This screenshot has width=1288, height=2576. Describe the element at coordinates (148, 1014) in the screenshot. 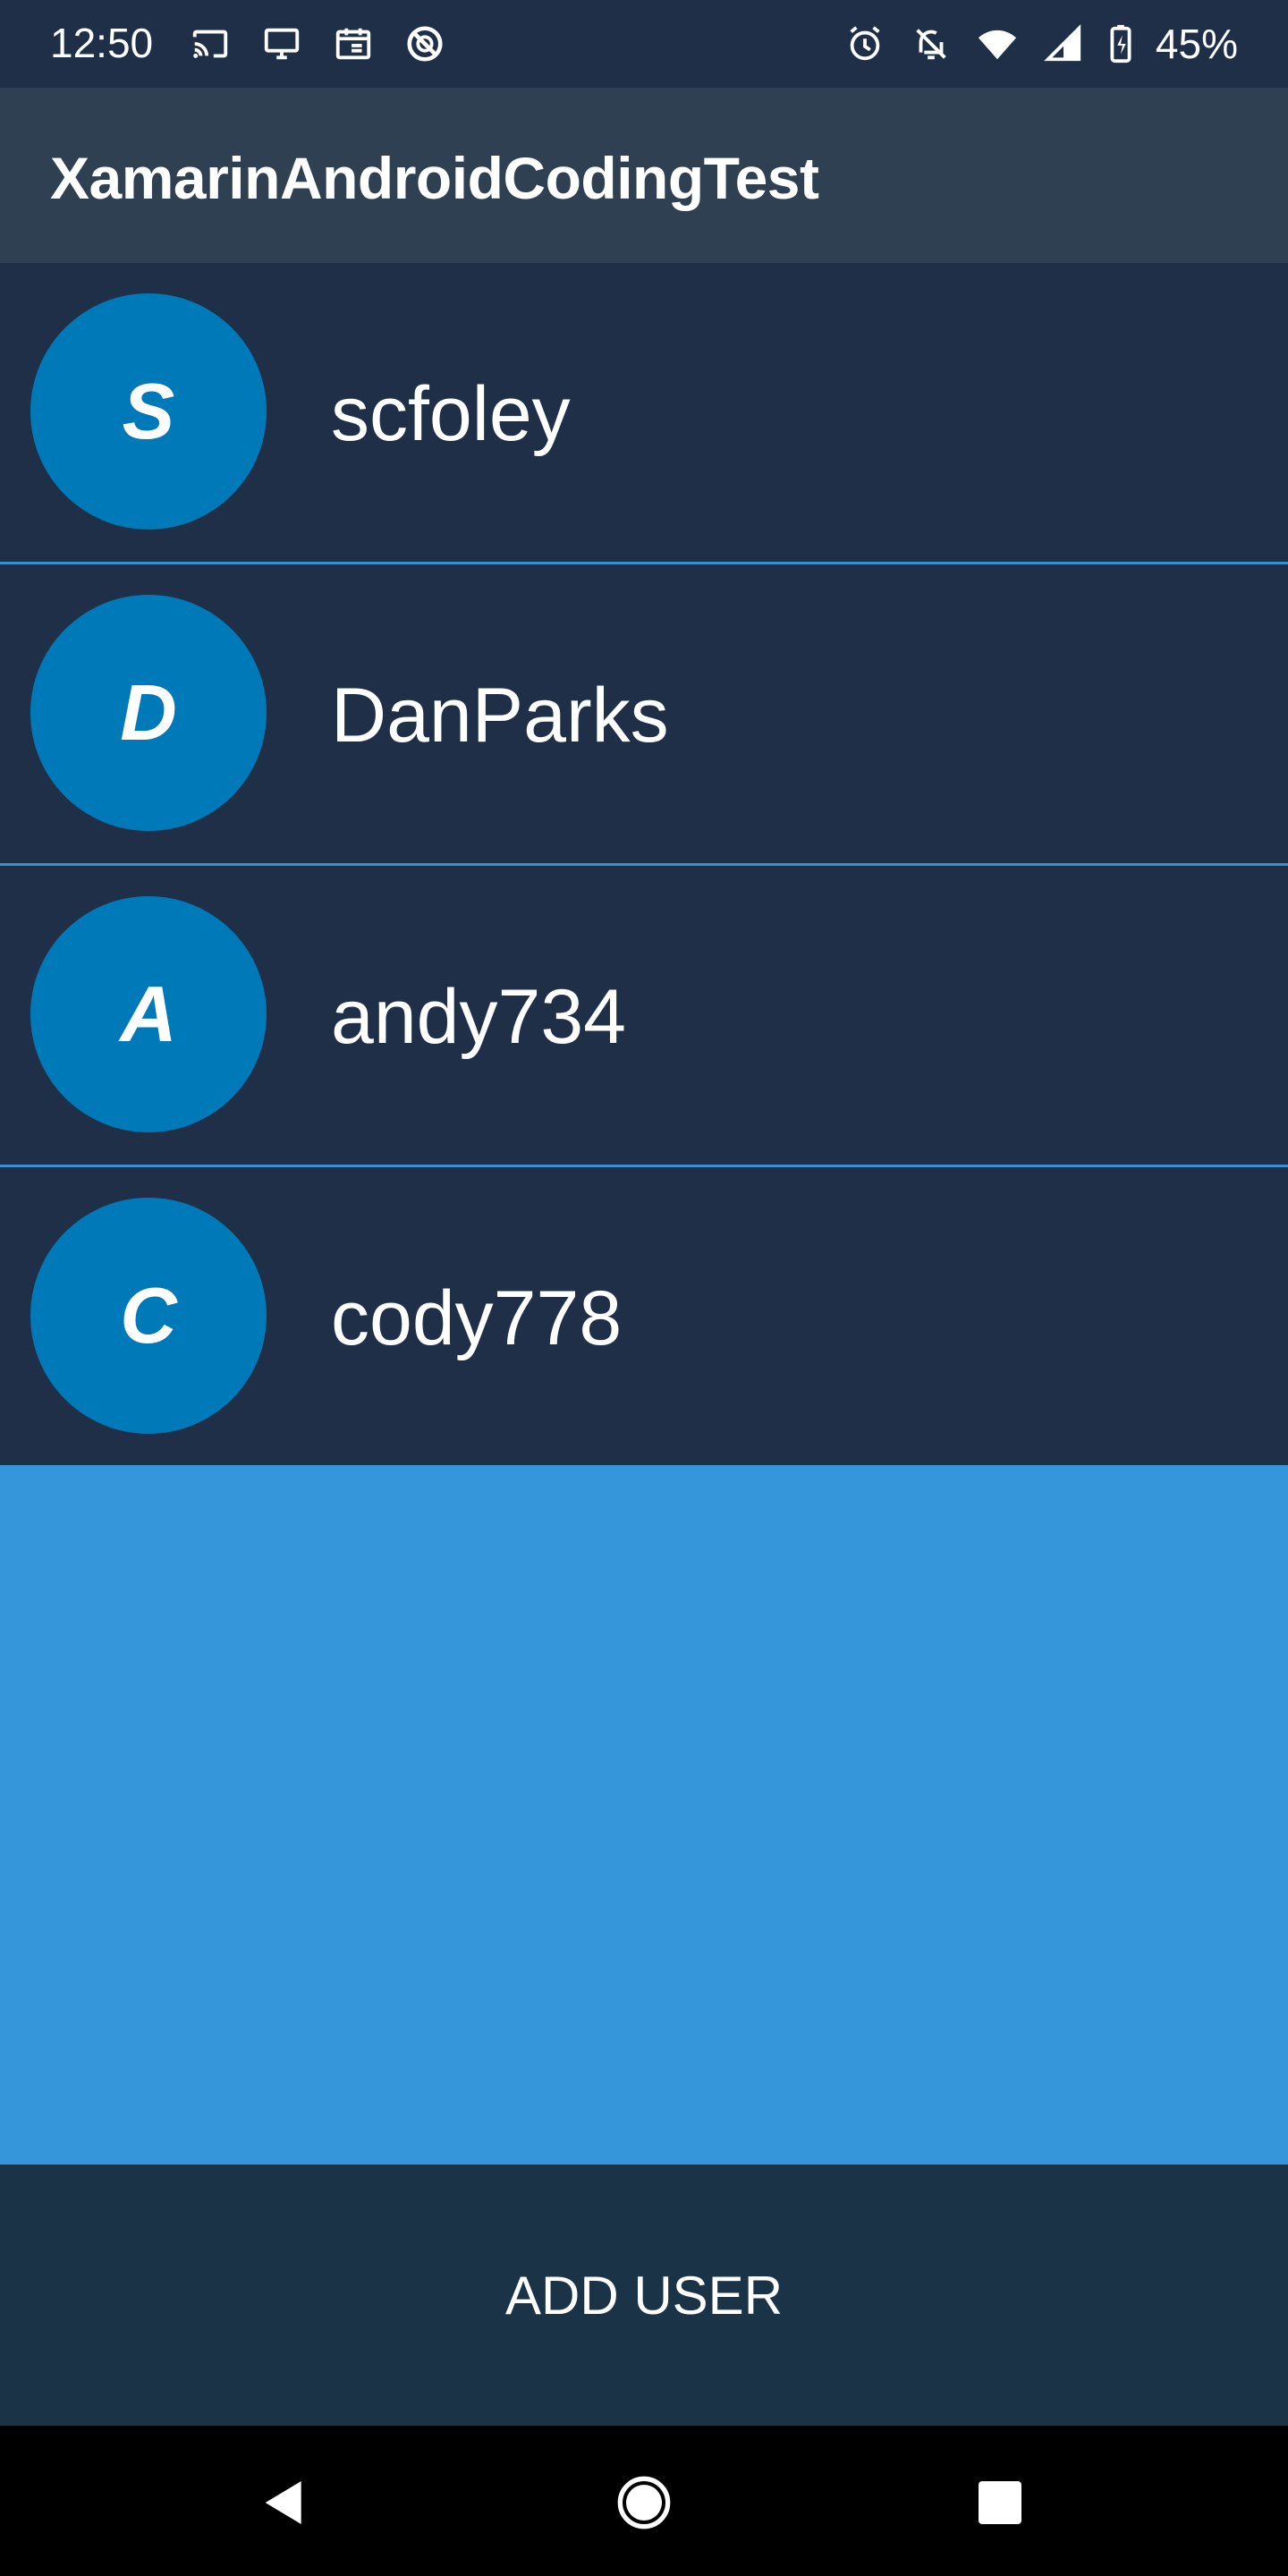

I see `avatar: A` at that location.